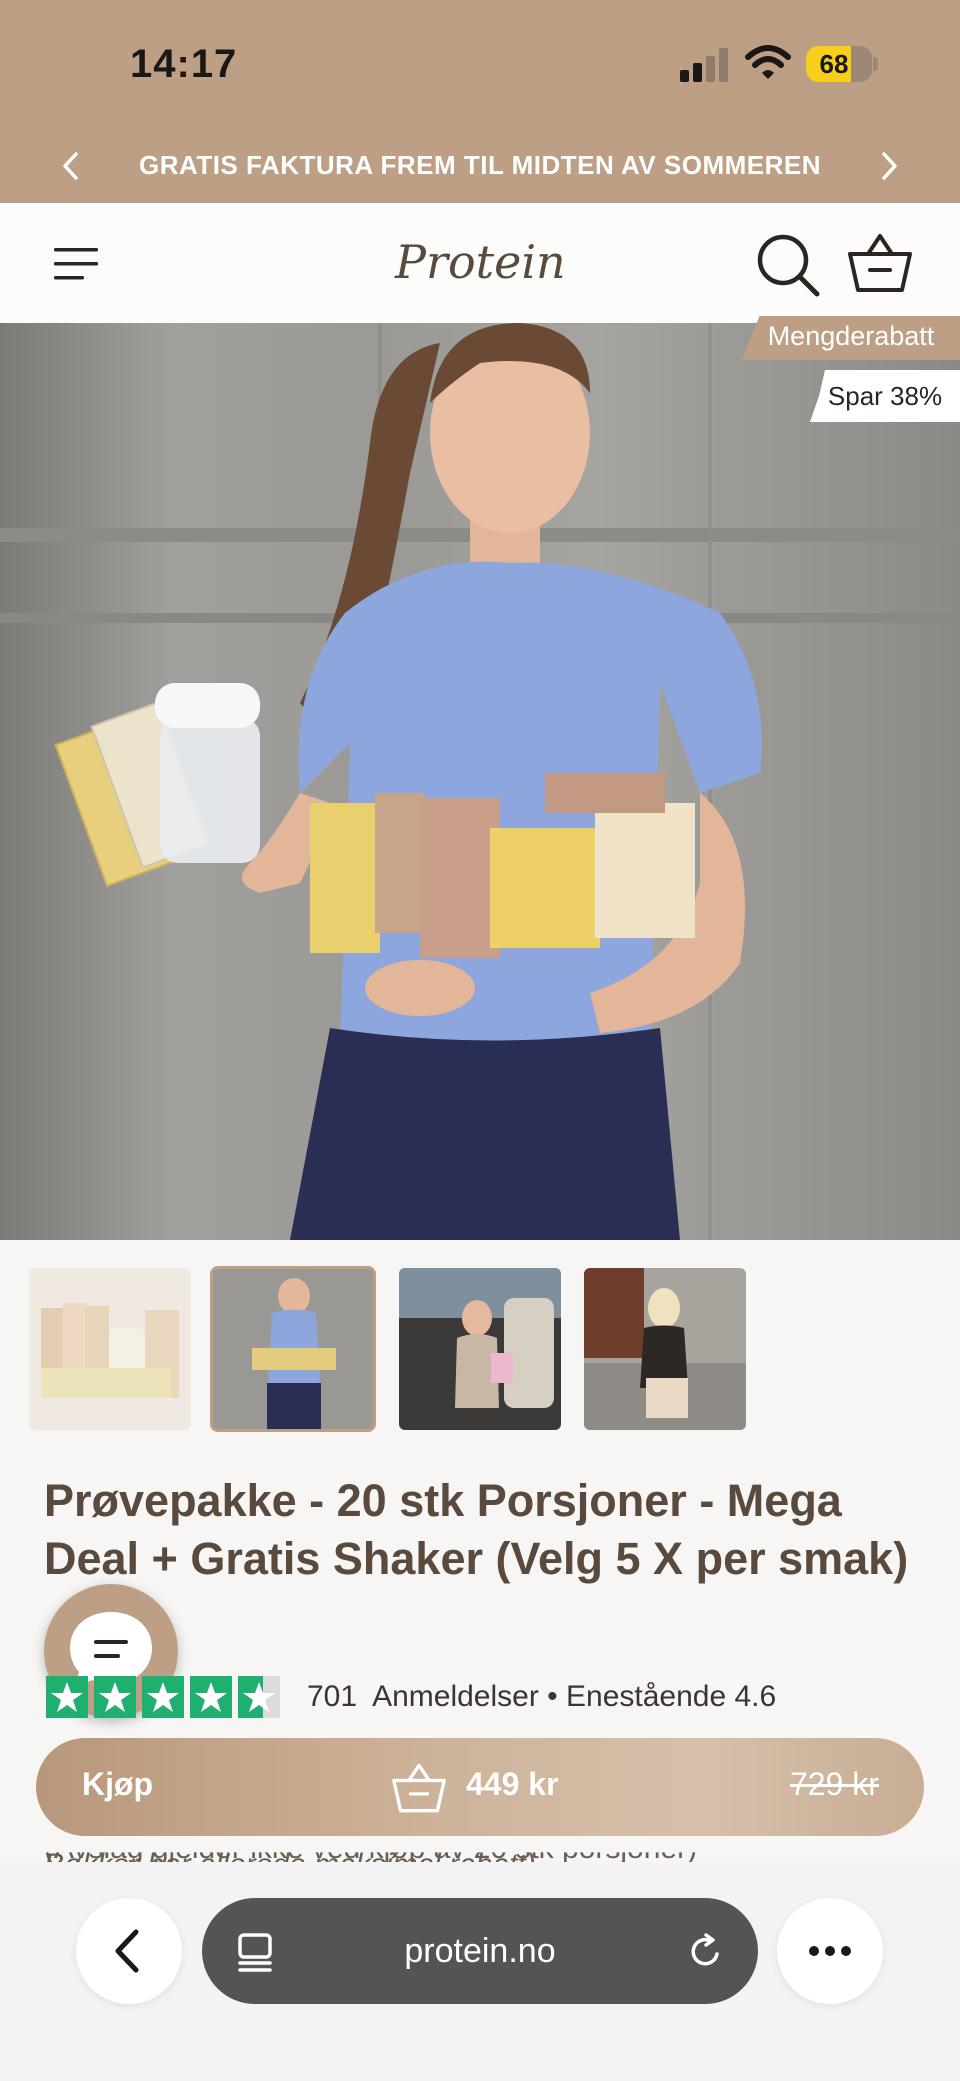 This screenshot has width=960, height=2081. Describe the element at coordinates (184, 64) in the screenshot. I see `status-time: 14:17` at that location.